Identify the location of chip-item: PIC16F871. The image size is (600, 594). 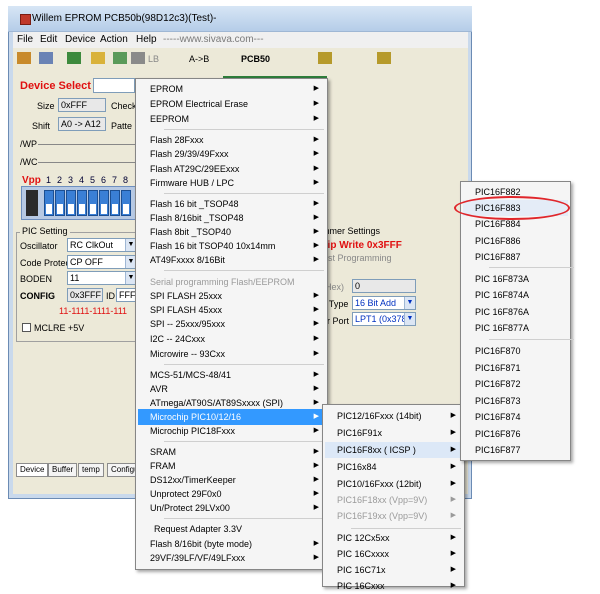
(515, 368).